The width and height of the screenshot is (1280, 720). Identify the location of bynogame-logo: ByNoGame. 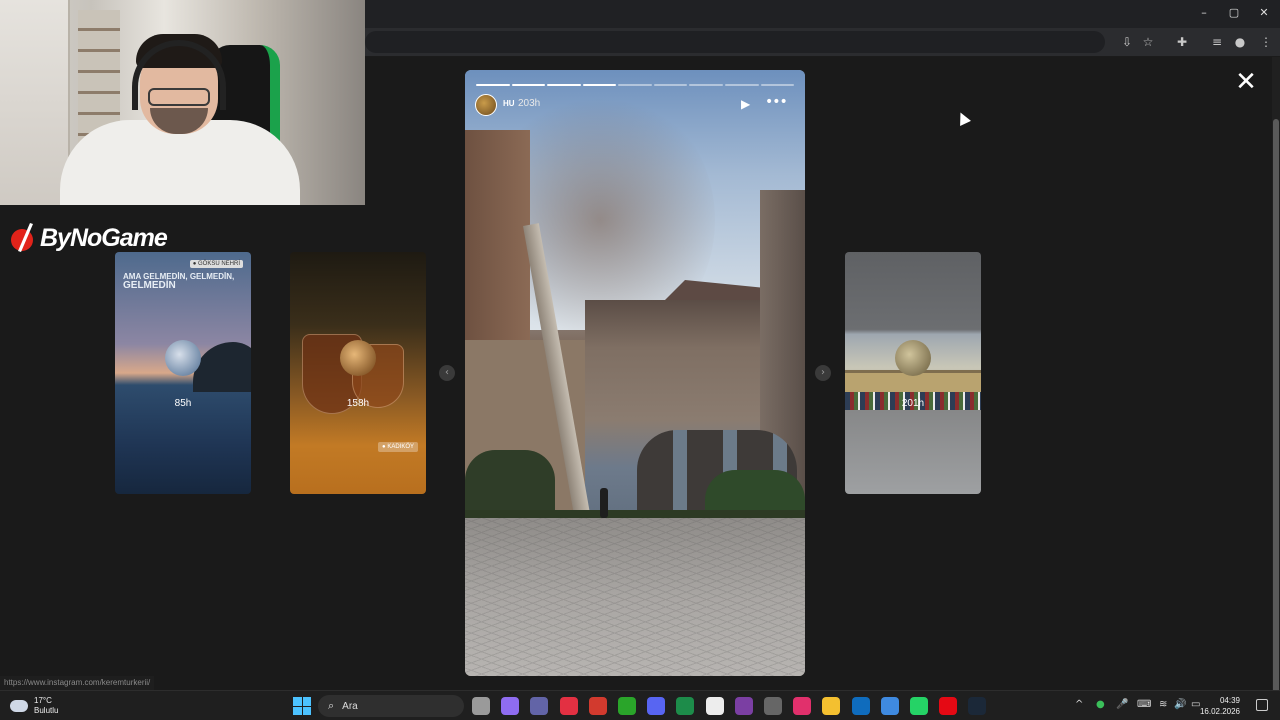
(89, 238).